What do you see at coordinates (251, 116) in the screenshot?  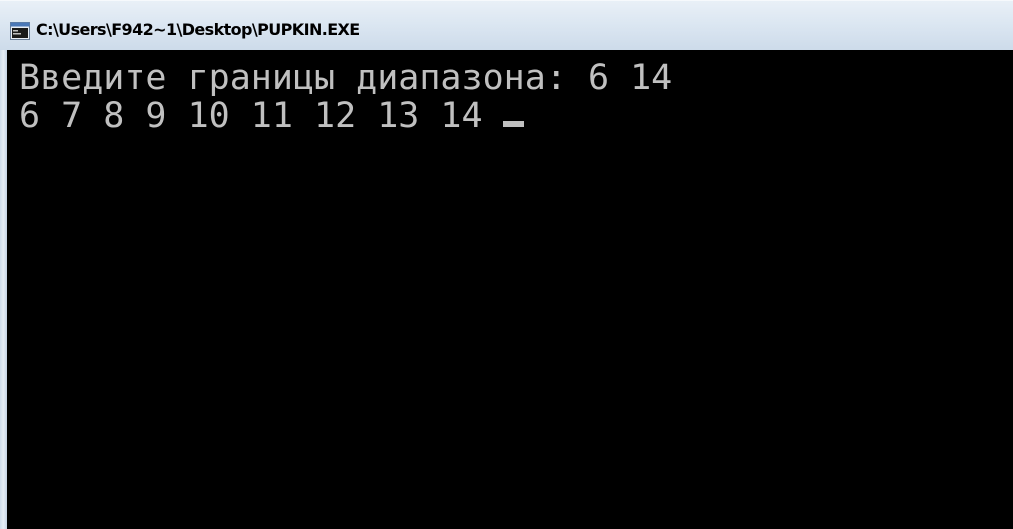 I see `console-output-text: 6 7 8 9 10 11 12 13 14` at bounding box center [251, 116].